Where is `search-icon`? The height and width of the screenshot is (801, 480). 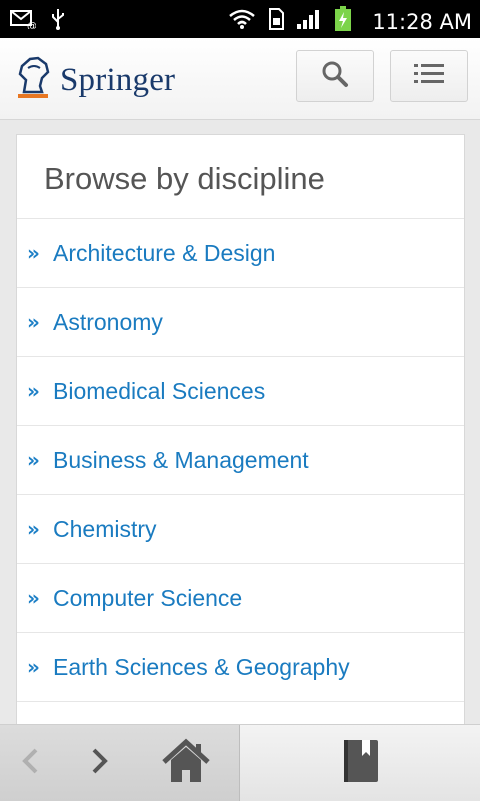 search-icon is located at coordinates (335, 76).